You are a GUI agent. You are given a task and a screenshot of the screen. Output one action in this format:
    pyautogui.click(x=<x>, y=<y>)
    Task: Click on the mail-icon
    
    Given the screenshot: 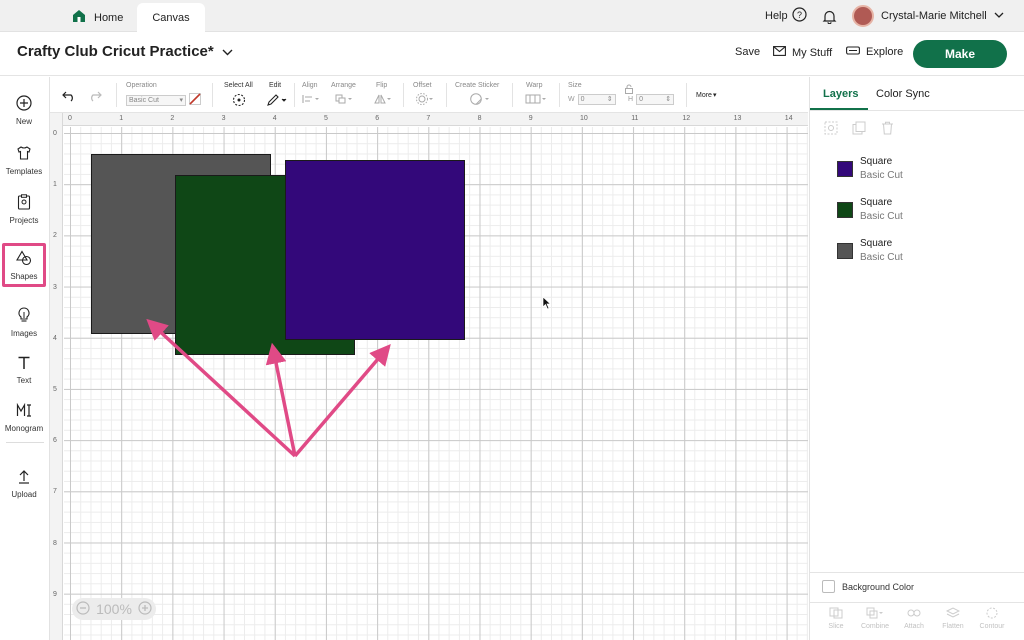 What is the action you would take?
    pyautogui.click(x=779, y=52)
    